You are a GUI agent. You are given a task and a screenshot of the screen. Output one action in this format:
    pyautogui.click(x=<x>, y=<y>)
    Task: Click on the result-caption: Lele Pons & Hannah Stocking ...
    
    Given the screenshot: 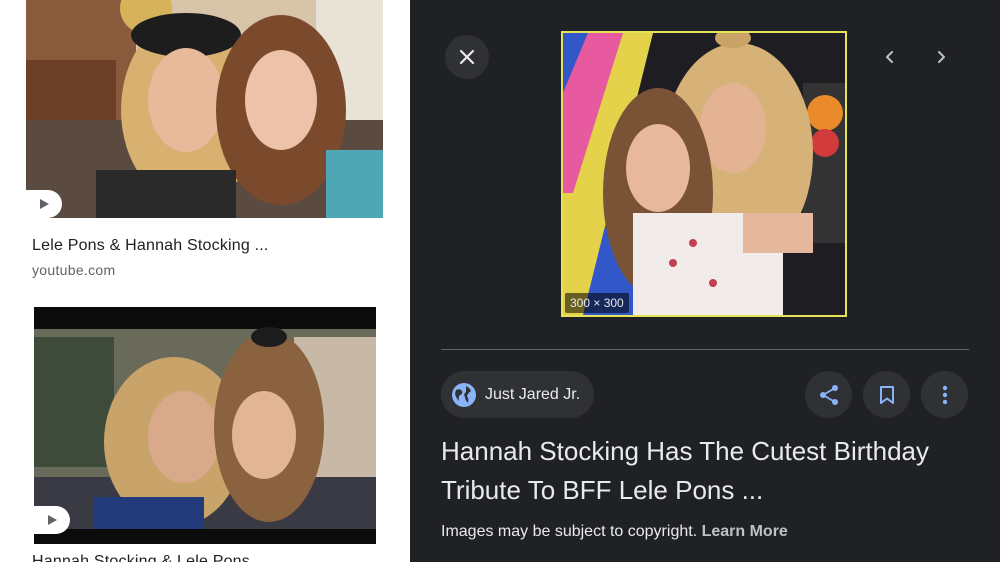 What is the action you would take?
    pyautogui.click(x=150, y=246)
    